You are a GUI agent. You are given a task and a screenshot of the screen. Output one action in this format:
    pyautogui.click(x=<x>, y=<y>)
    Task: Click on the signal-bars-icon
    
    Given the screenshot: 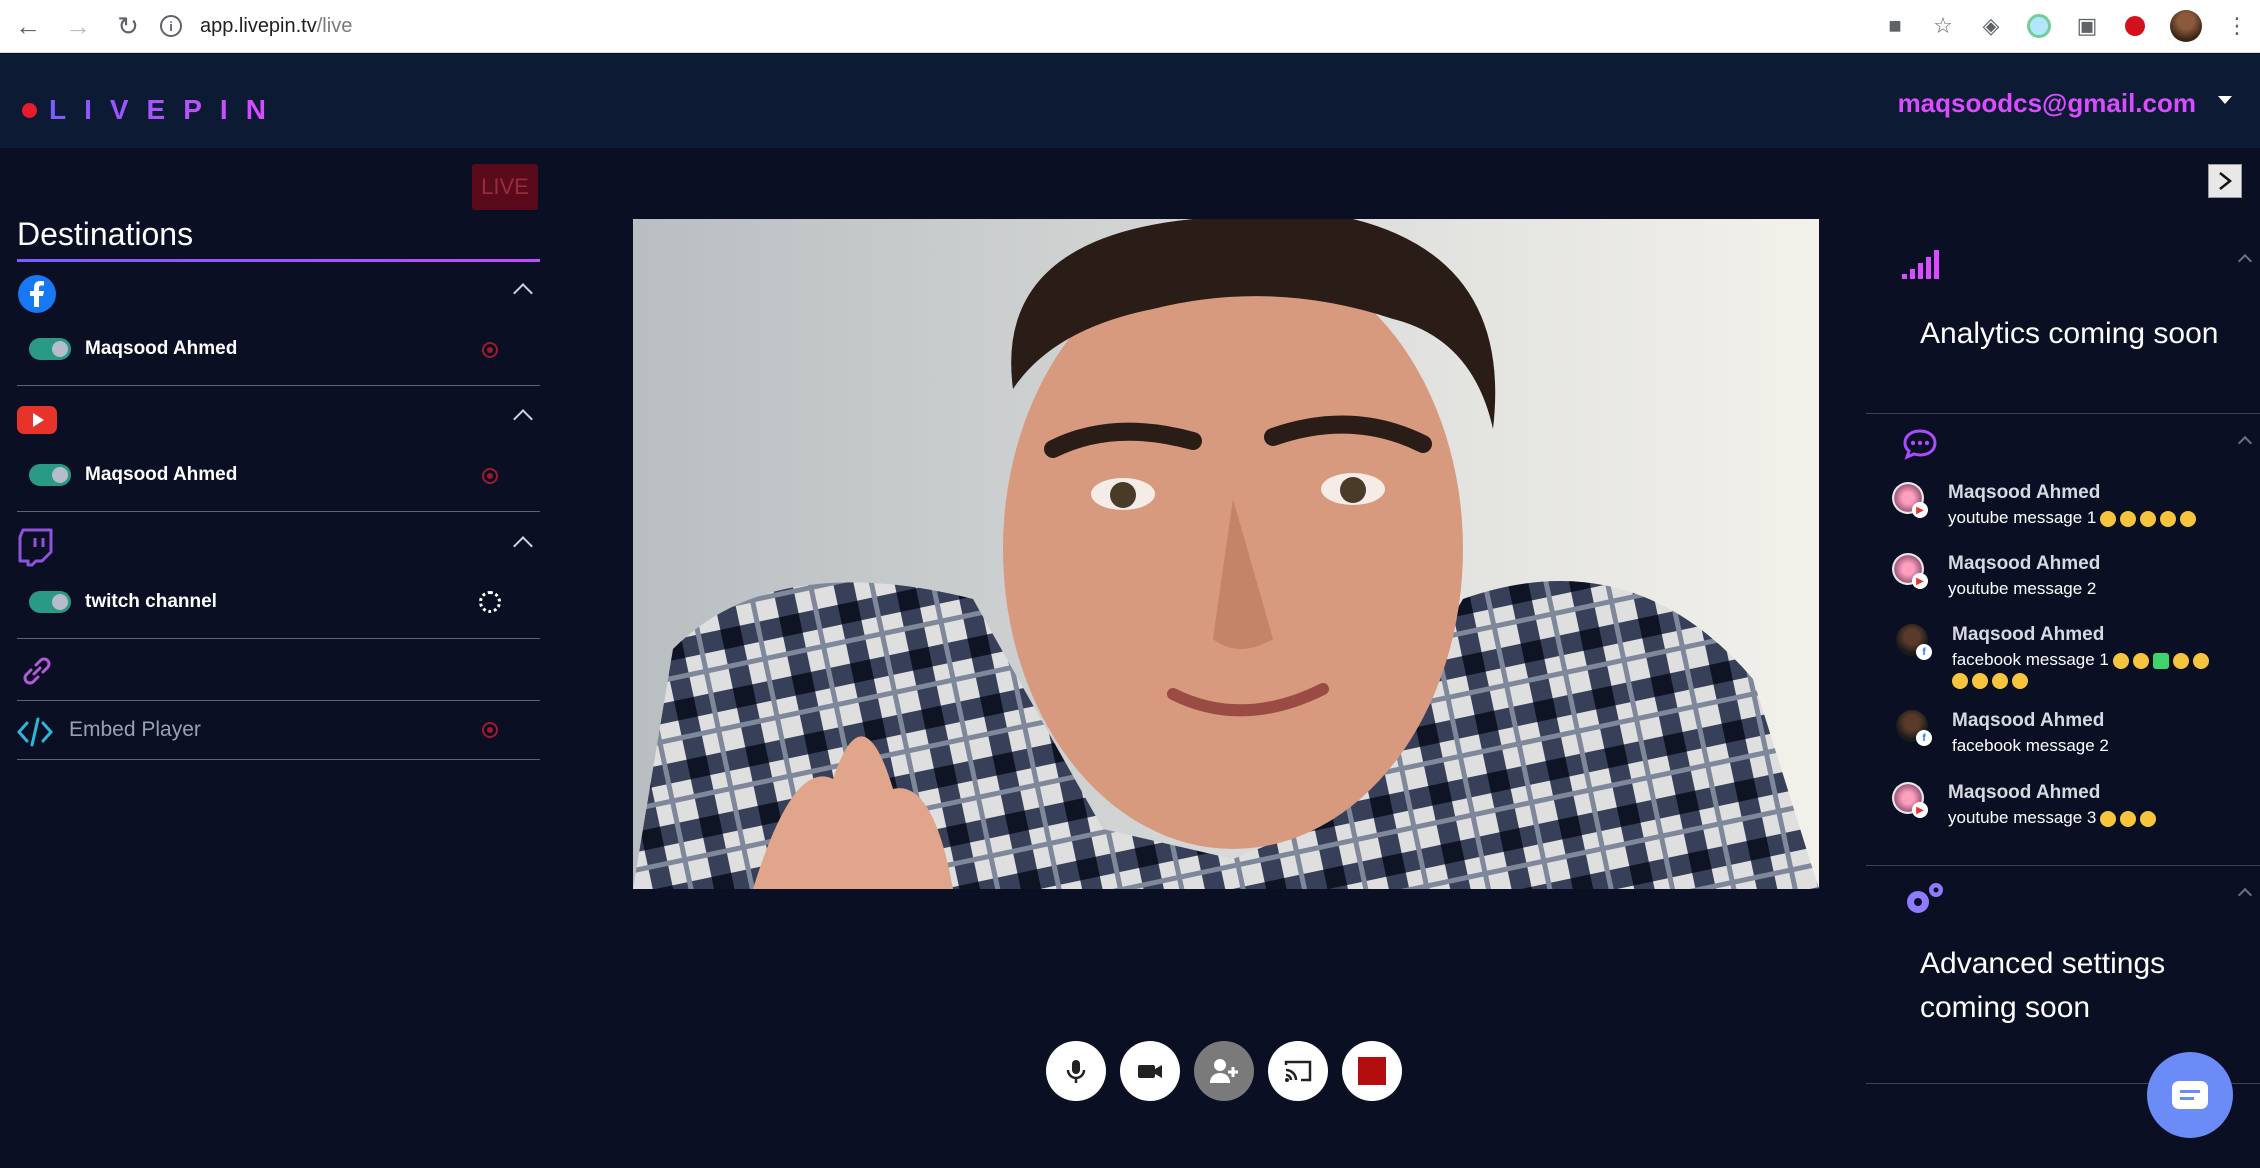 What is the action you would take?
    pyautogui.click(x=1921, y=266)
    